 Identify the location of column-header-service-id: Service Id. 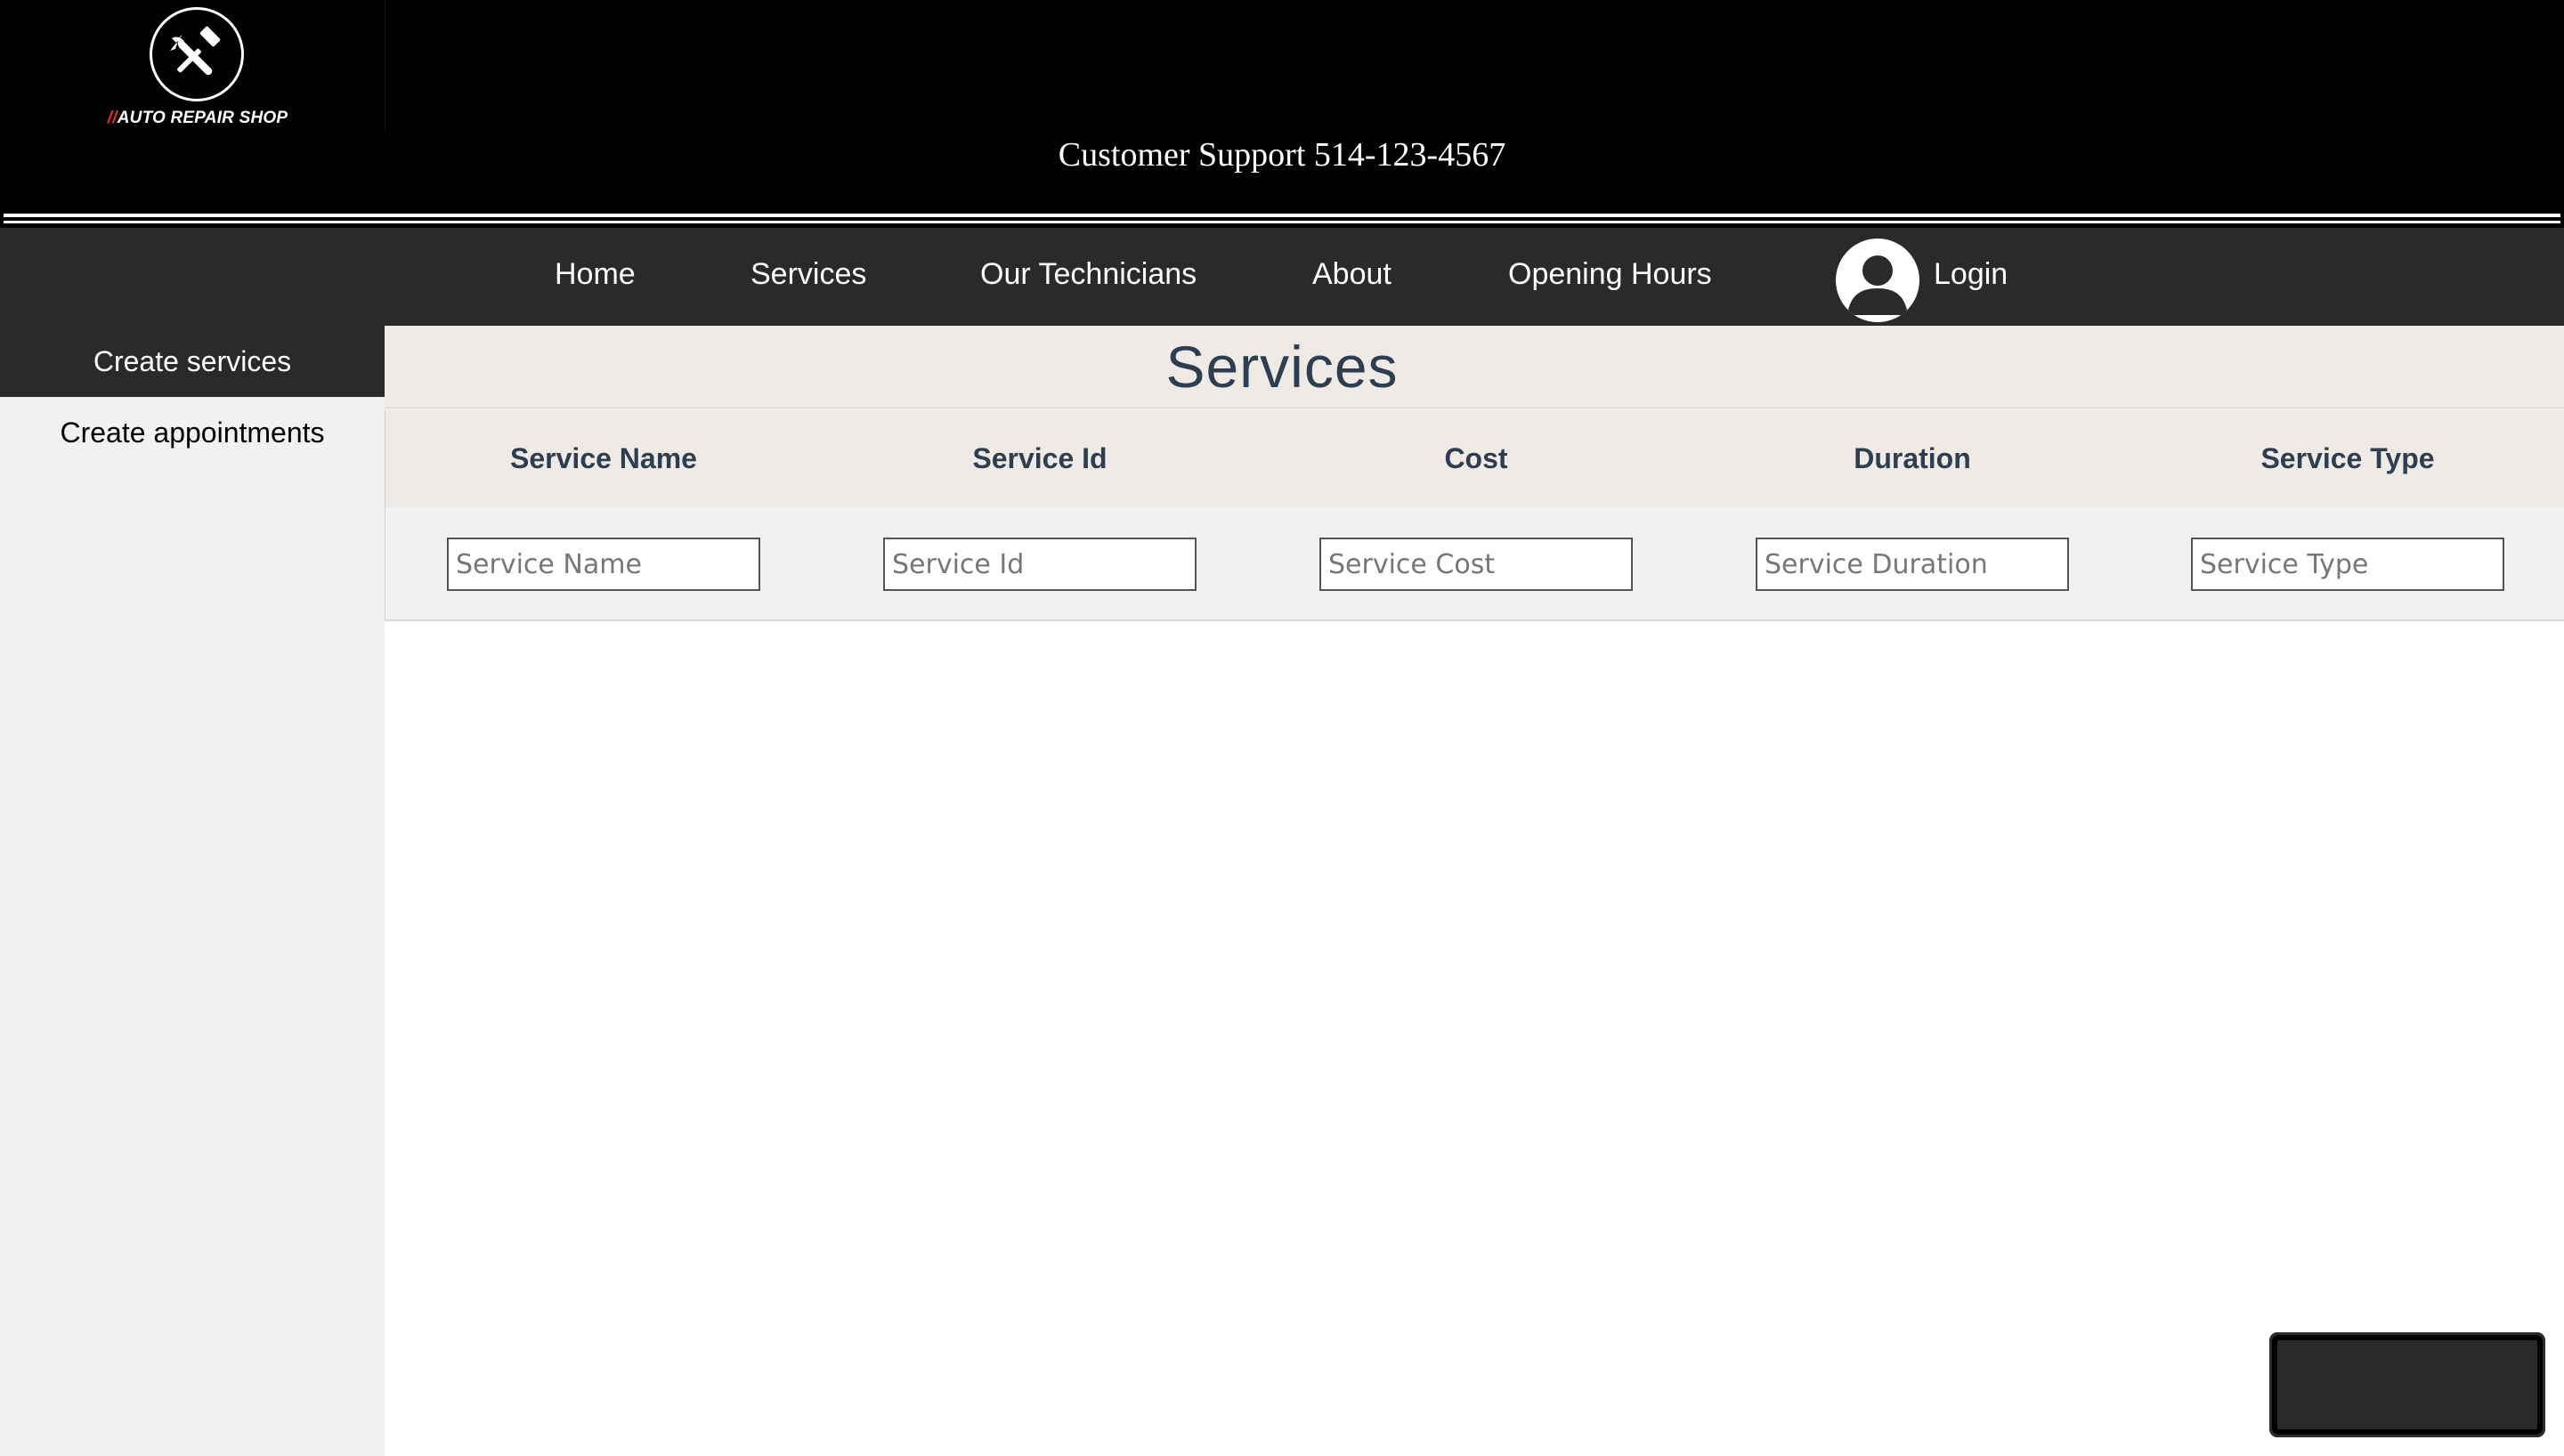
(1040, 458).